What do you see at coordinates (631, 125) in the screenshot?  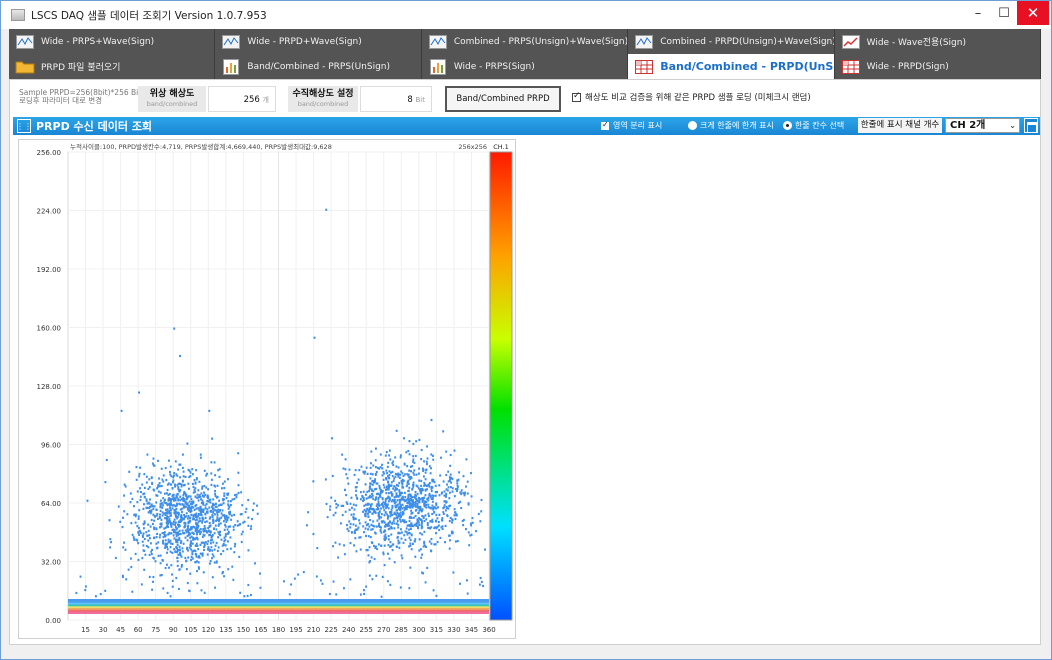 I see `area-split-checkbox: 영역 분리 표시` at bounding box center [631, 125].